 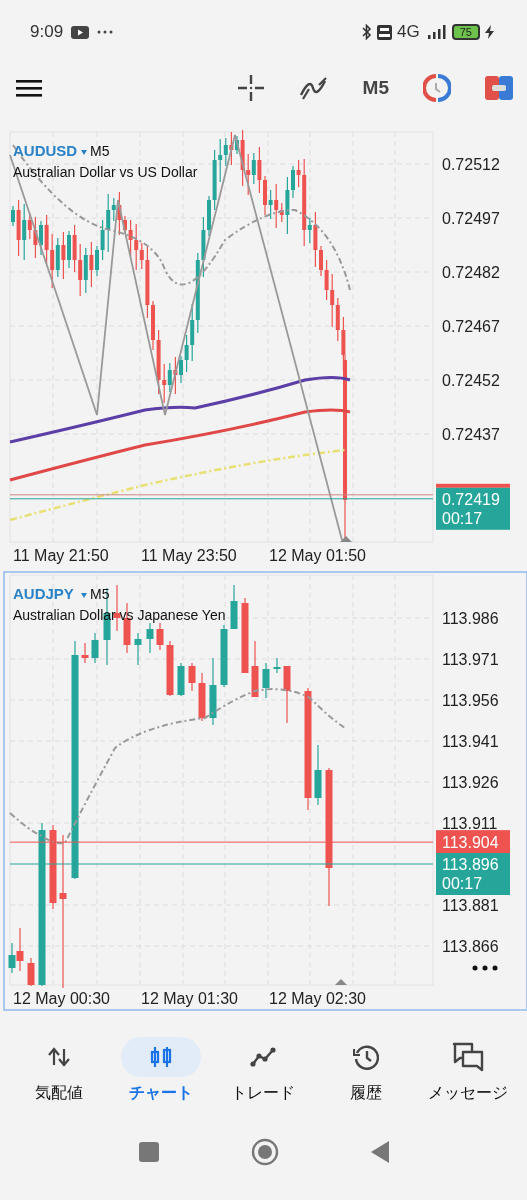 What do you see at coordinates (489, 32) in the screenshot?
I see `charging-icon` at bounding box center [489, 32].